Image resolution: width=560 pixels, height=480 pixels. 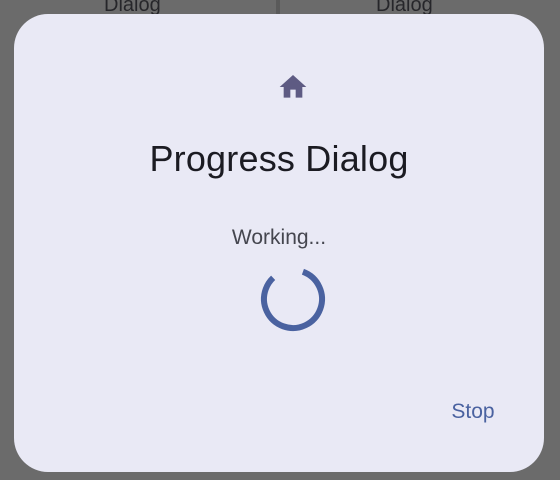 What do you see at coordinates (473, 412) in the screenshot?
I see `stop-button: Stop` at bounding box center [473, 412].